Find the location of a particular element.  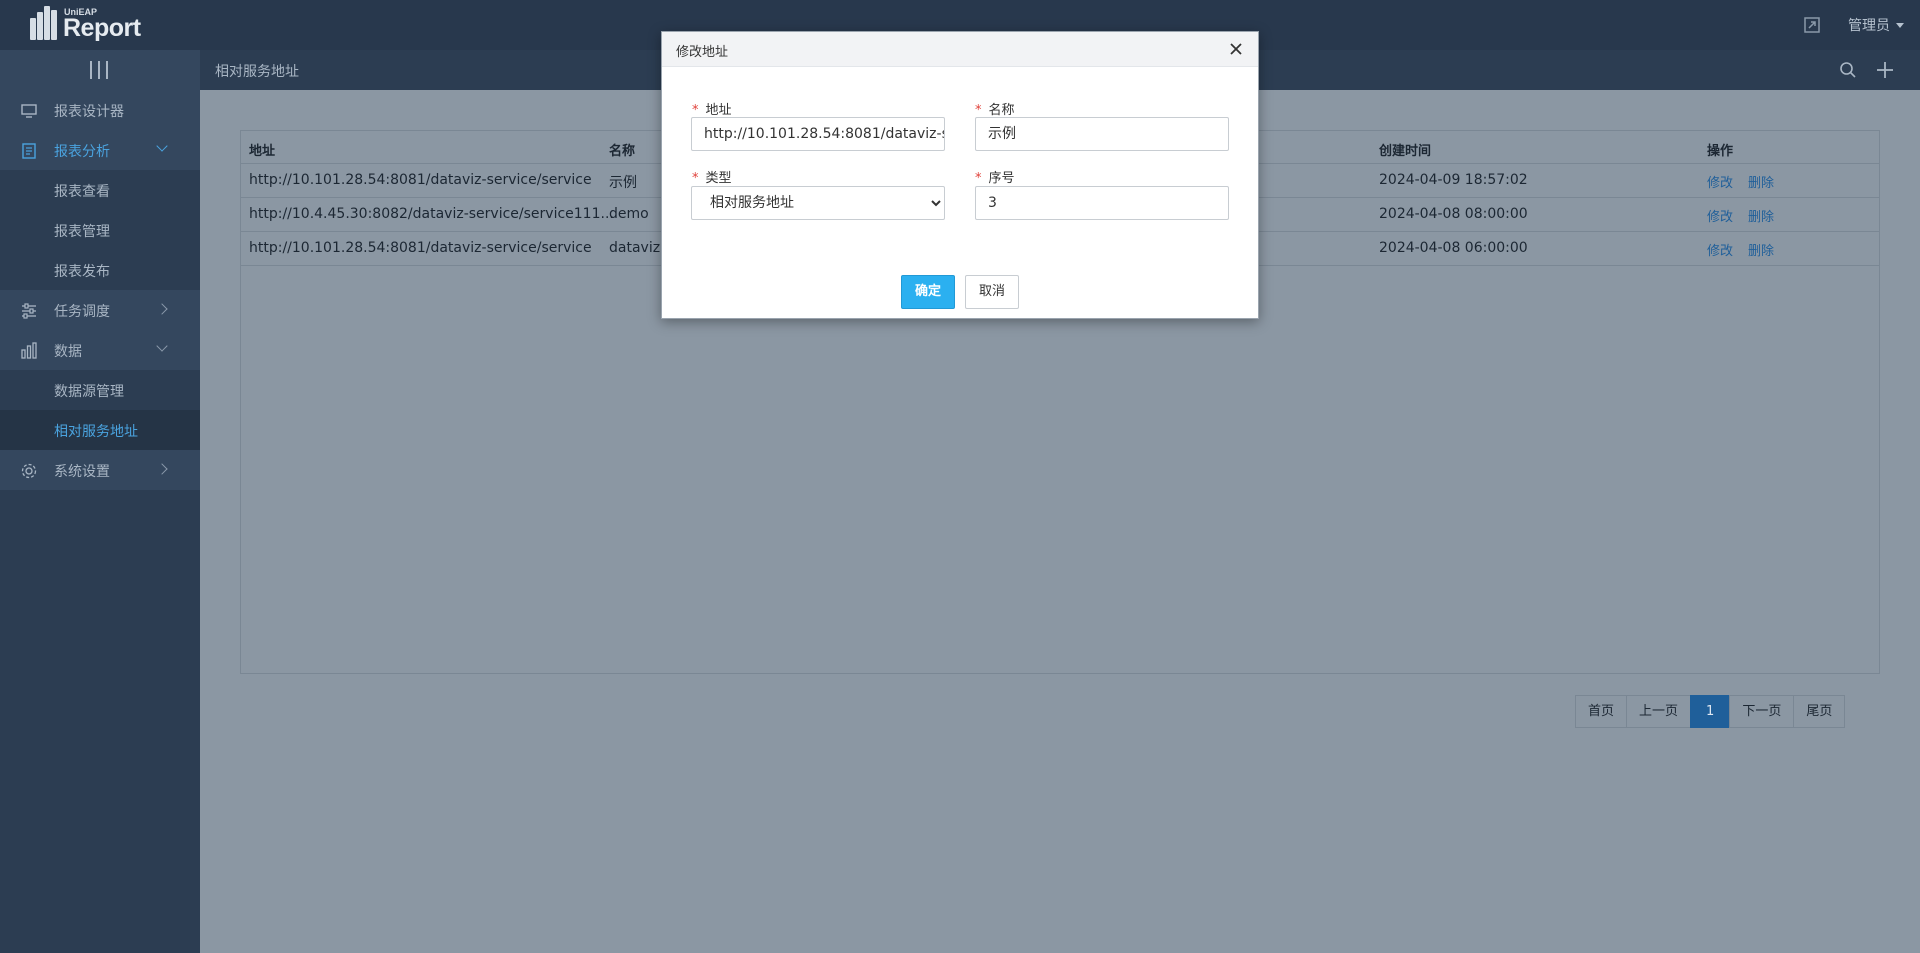

search-icon is located at coordinates (1848, 70).